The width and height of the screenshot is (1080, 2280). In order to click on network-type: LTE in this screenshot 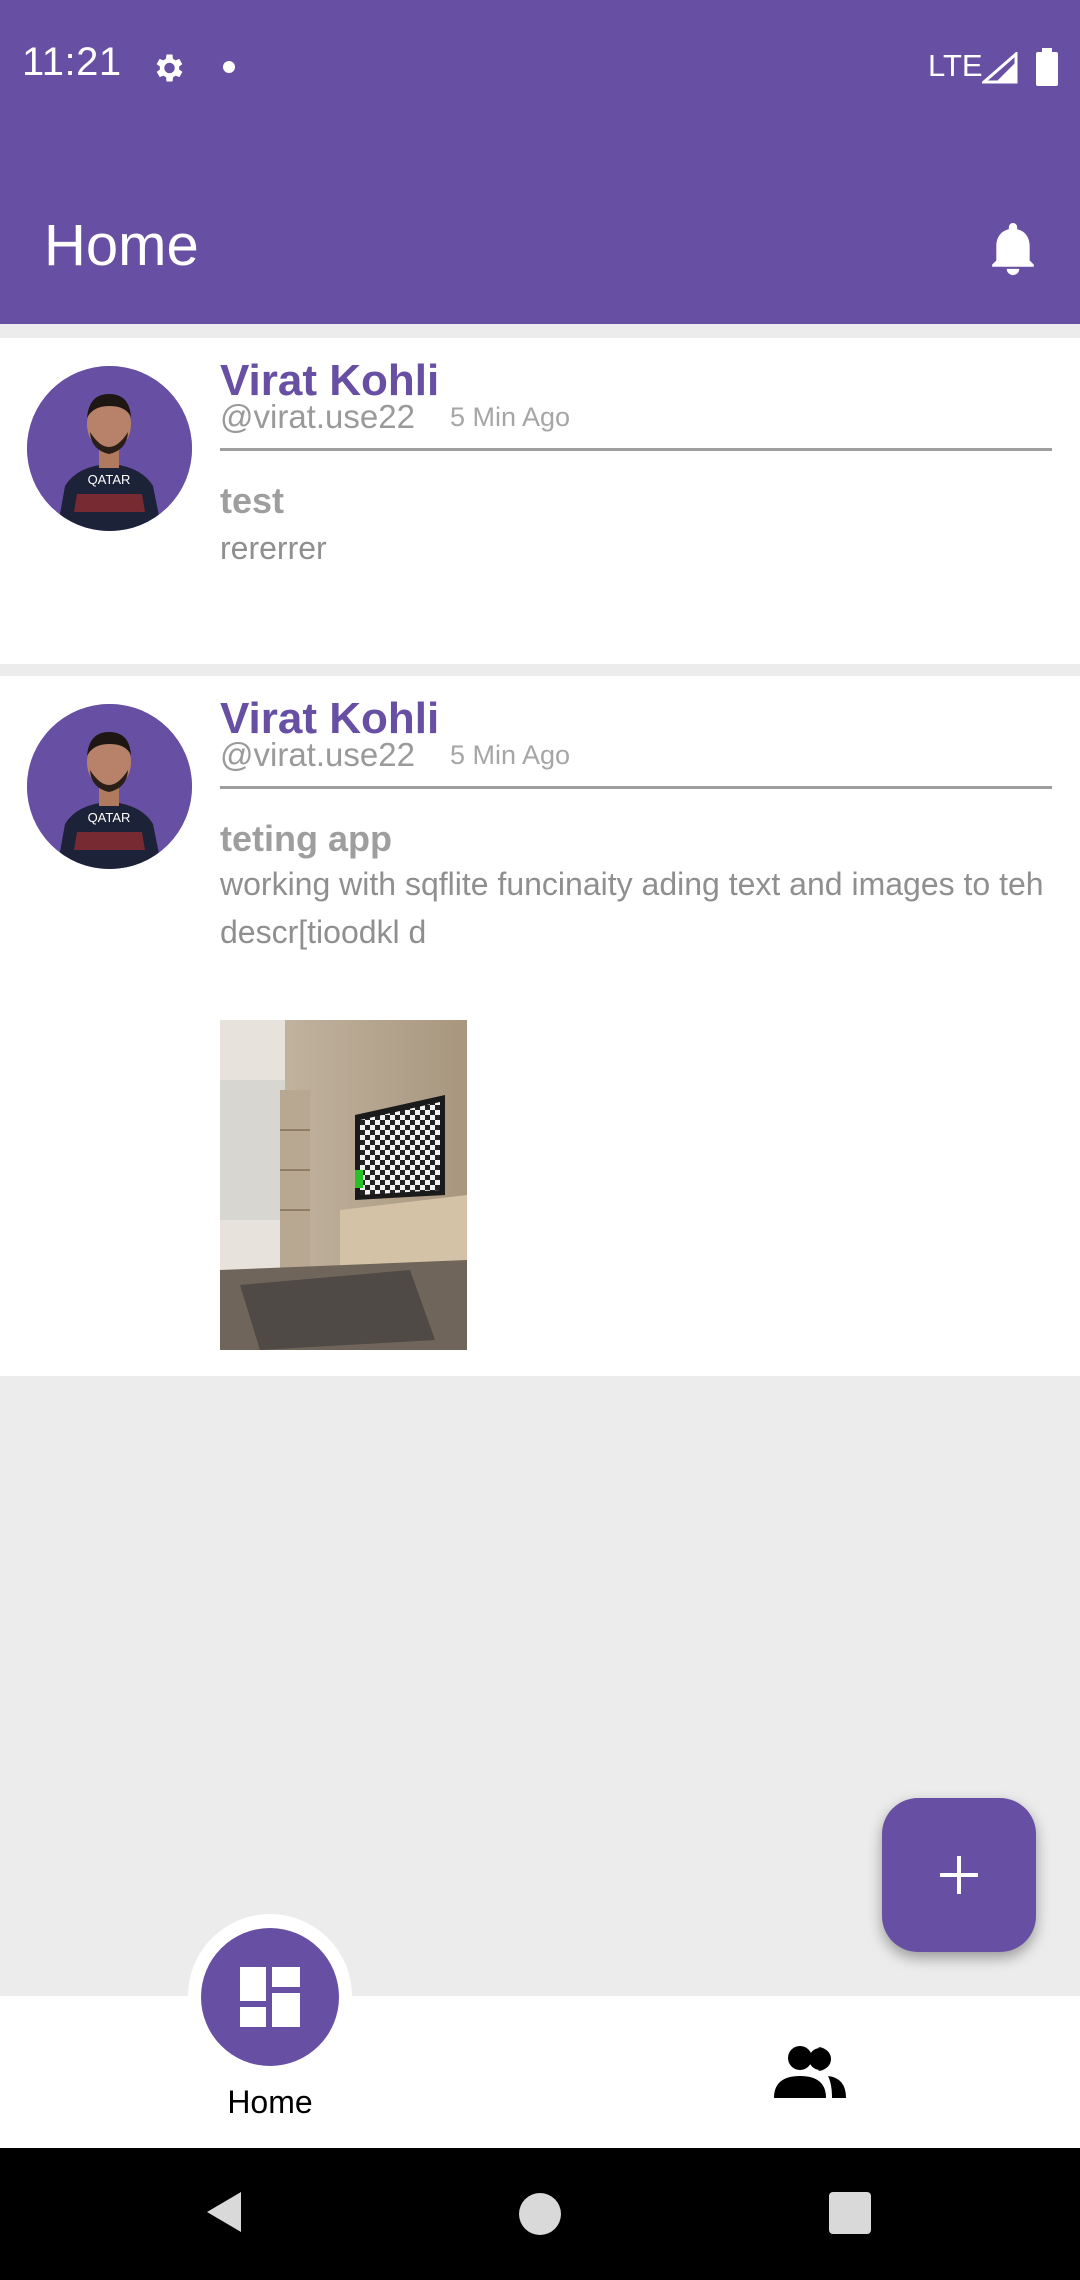, I will do `click(955, 65)`.